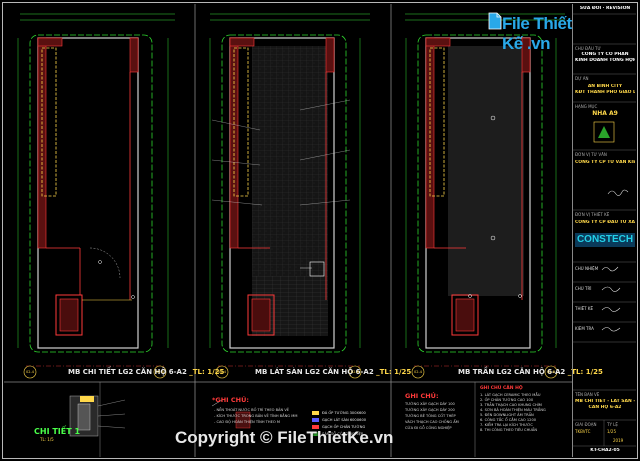 Image resolution: width=640 pixels, height=461 pixels. What do you see at coordinates (615, 260) in the screenshot?
I see `signature-icon` at bounding box center [615, 260].